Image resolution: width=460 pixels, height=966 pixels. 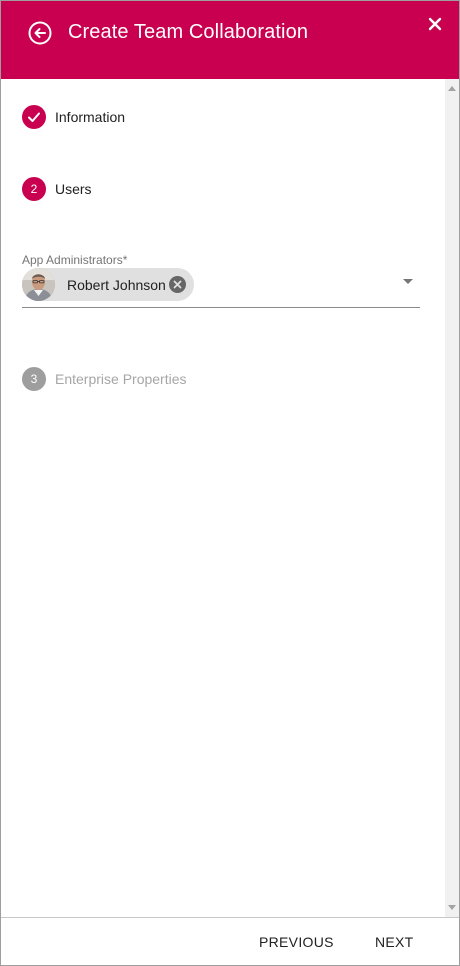 I want to click on remove-chip-button, so click(x=177, y=284).